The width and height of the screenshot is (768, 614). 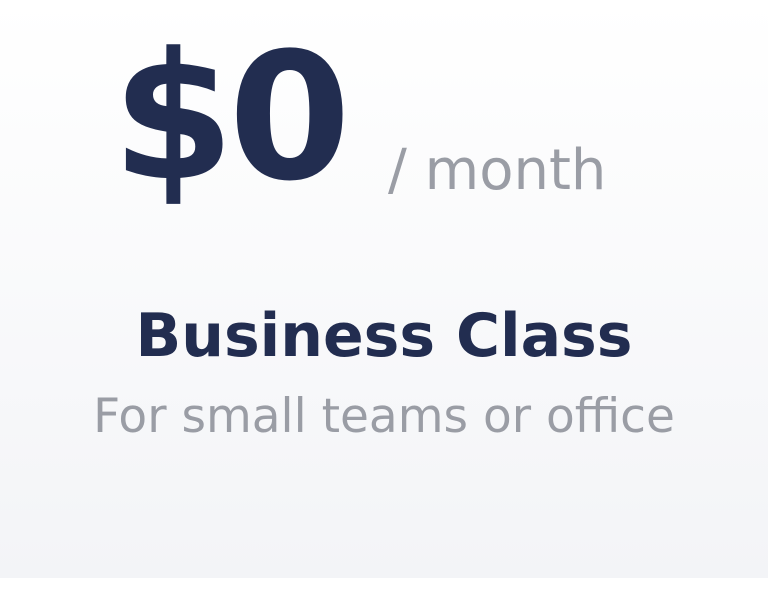 I want to click on plan-description: For small teams or office, so click(x=384, y=416).